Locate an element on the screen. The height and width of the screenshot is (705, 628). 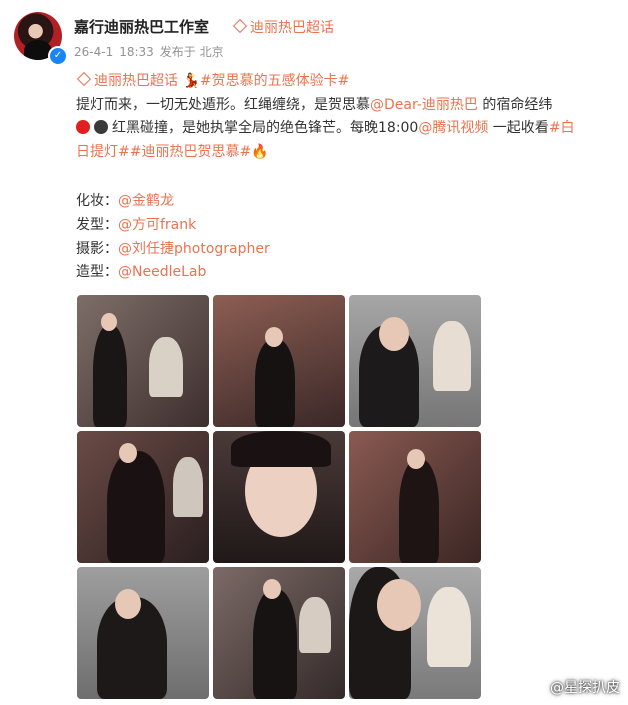
credit-label: 化妆： is located at coordinates (97, 201).